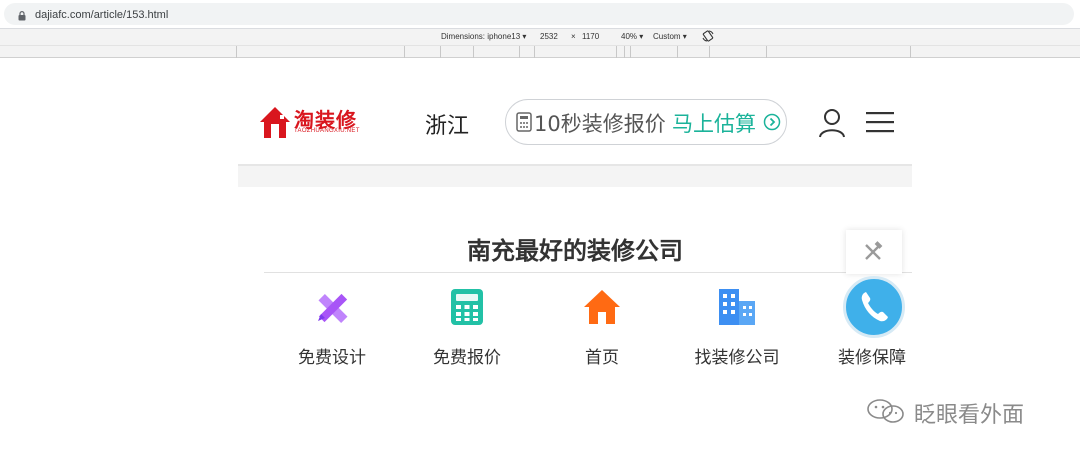 This screenshot has height=459, width=1080. I want to click on pencil-ruler-icon, so click(333, 308).